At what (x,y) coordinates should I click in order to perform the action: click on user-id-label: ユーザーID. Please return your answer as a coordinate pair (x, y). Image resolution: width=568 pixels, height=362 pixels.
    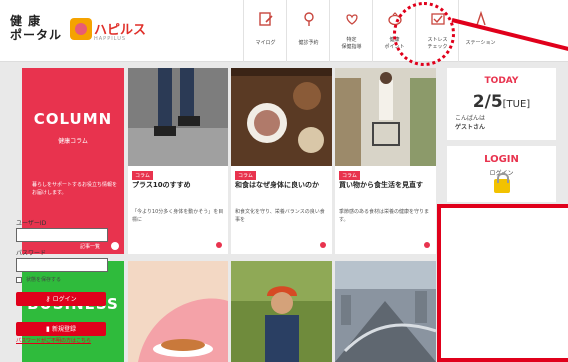
    Looking at the image, I should click on (31, 223).